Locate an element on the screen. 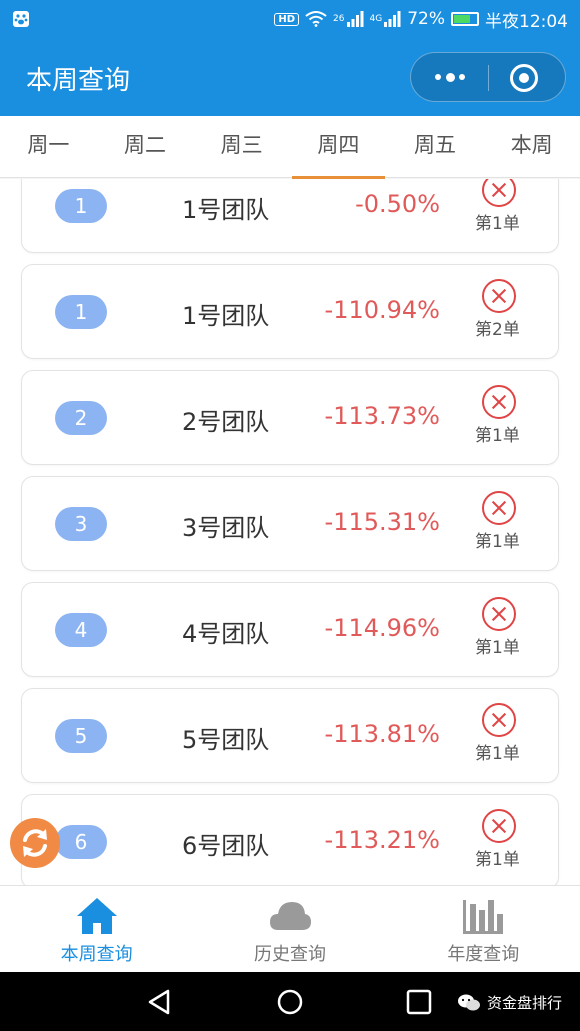  list-item: 3 3号团队 -115.31% 第1单 is located at coordinates (290, 523).